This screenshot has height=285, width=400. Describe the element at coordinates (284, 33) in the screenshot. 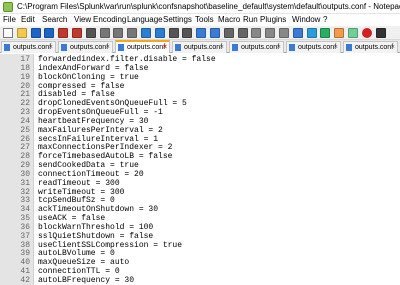

I see `indent-guide-icon` at that location.